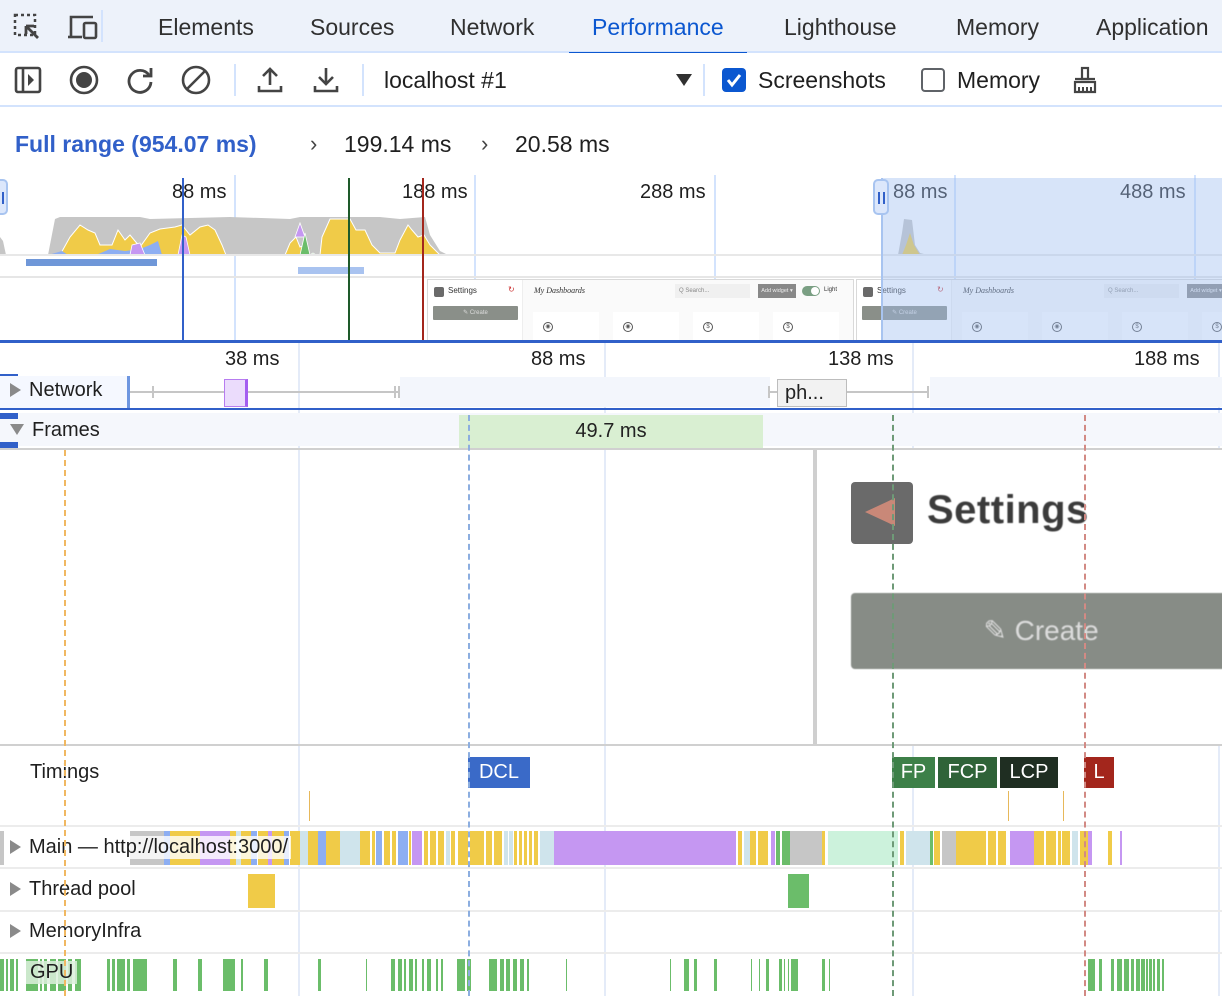  Describe the element at coordinates (798, 891) in the screenshot. I see `thread-pool-task` at that location.